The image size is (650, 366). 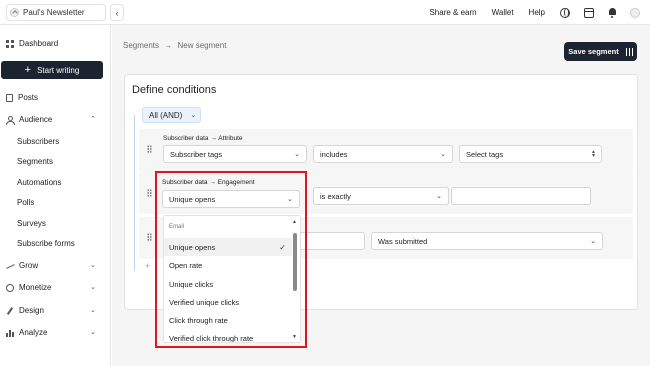 What do you see at coordinates (22, 97) in the screenshot?
I see `sidebar-item-posts: Posts` at bounding box center [22, 97].